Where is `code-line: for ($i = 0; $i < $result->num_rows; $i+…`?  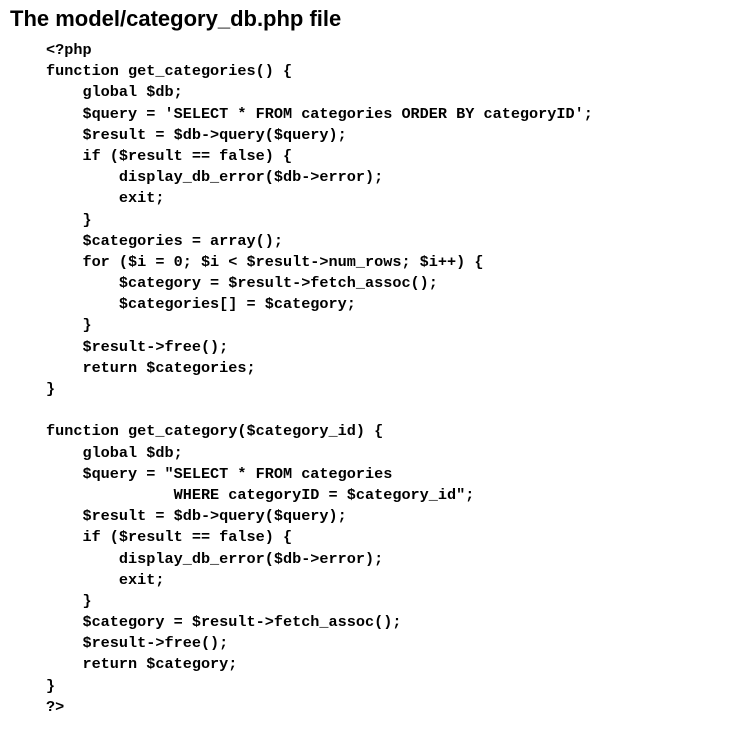 code-line: for ($i = 0; $i < $result->num_rows; $i+… is located at coordinates (265, 261).